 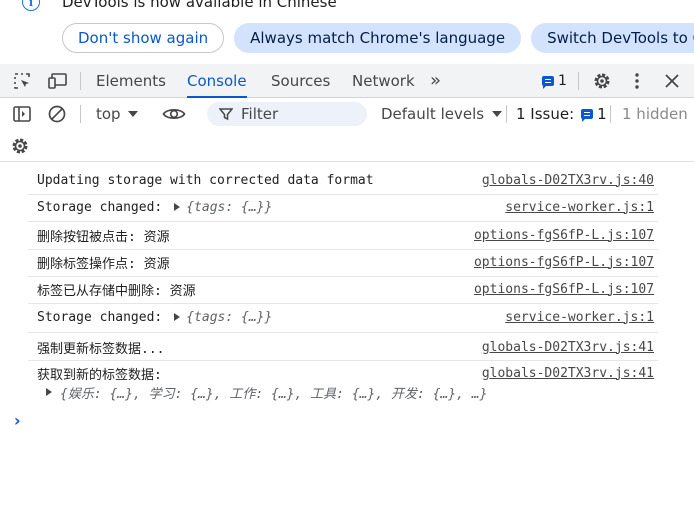 I want to click on infobar-message-row: i DevTools is now available in Chinese, so click(x=179, y=6).